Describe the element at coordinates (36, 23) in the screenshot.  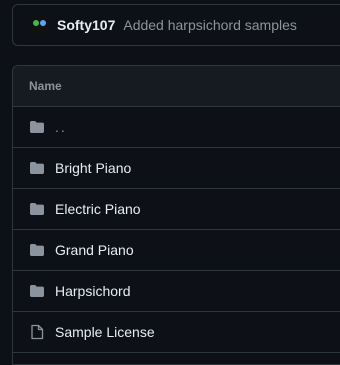
I see `avatar-eye-left` at that location.